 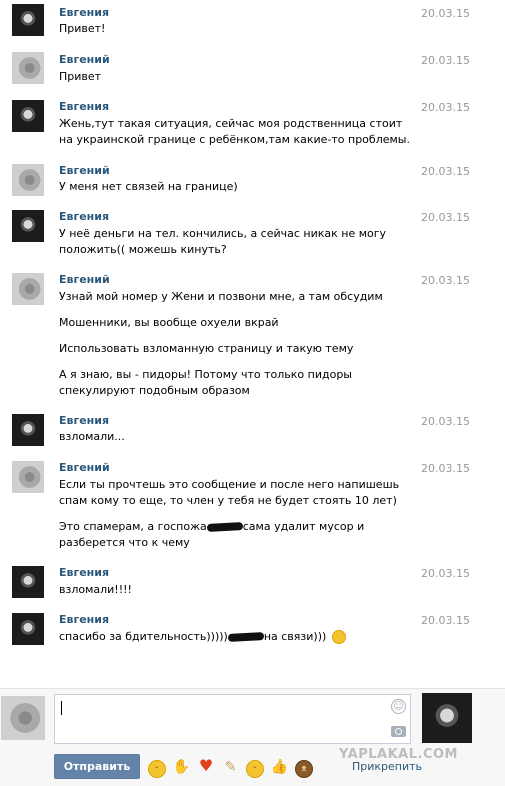 What do you see at coordinates (387, 766) in the screenshot?
I see `attach-link: Прикрепить` at bounding box center [387, 766].